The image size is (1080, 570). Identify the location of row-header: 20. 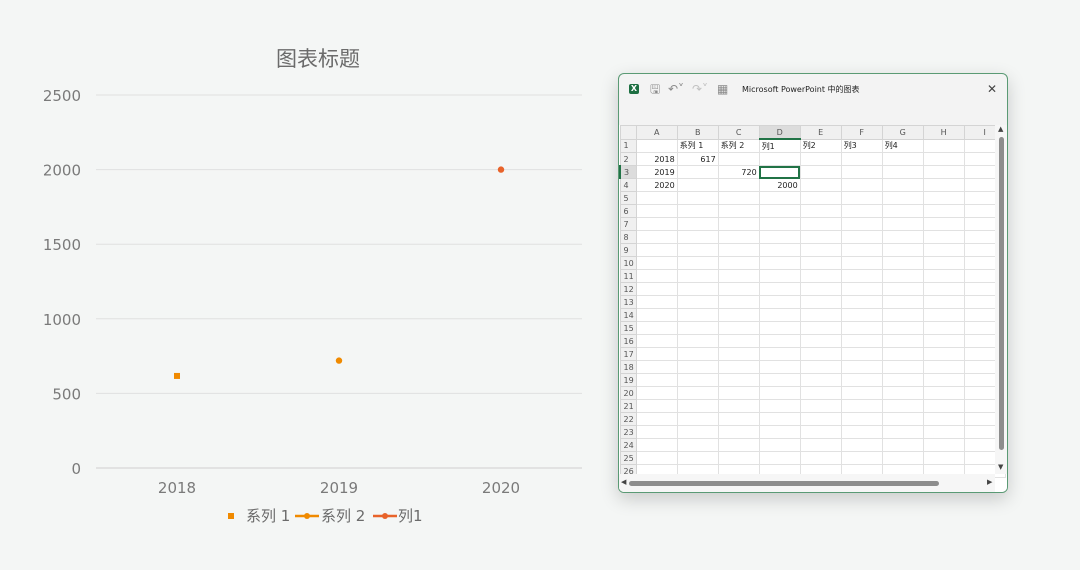
(628, 393).